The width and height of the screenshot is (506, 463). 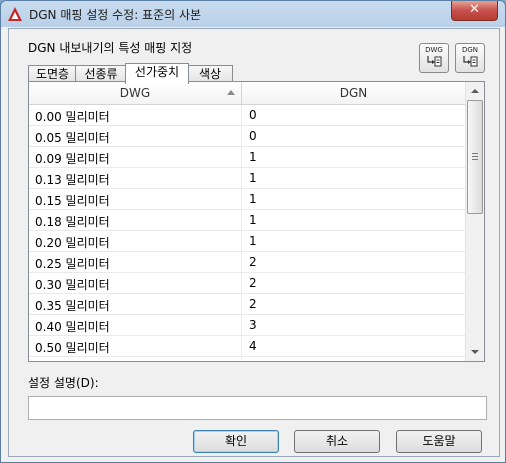 What do you see at coordinates (63, 383) in the screenshot?
I see `description-label: 설정 설명(D):` at bounding box center [63, 383].